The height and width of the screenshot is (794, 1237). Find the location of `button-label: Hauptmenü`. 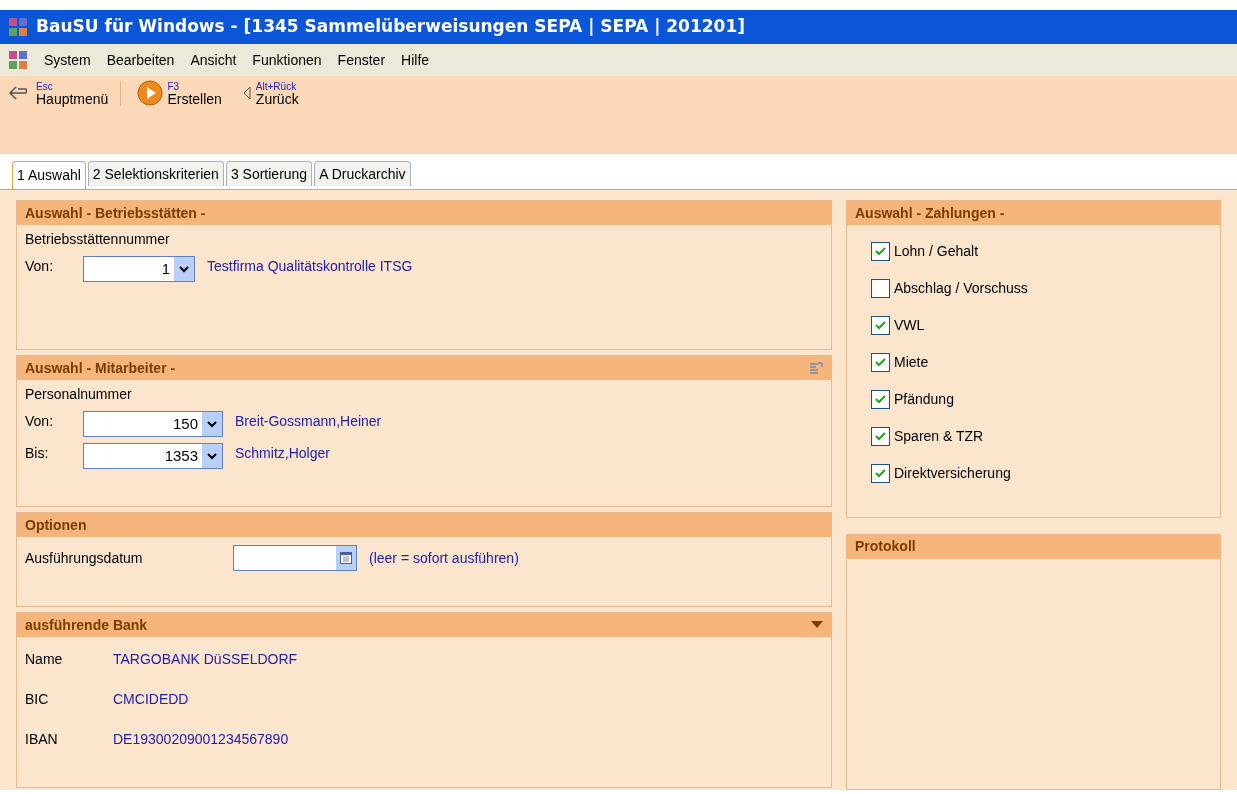

button-label: Hauptmenü is located at coordinates (72, 98).